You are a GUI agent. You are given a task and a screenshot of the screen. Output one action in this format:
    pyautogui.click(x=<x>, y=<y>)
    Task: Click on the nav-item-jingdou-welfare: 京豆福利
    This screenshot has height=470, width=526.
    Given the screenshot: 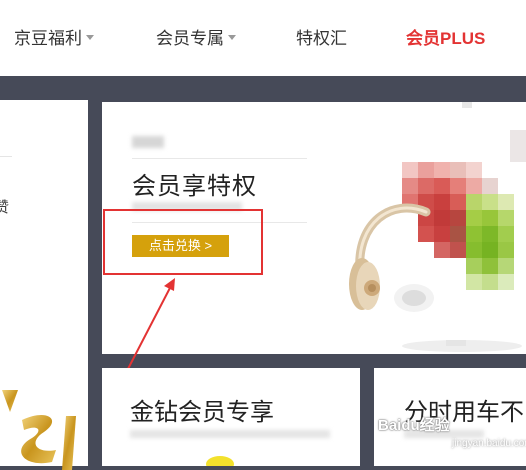 What is the action you would take?
    pyautogui.click(x=54, y=39)
    